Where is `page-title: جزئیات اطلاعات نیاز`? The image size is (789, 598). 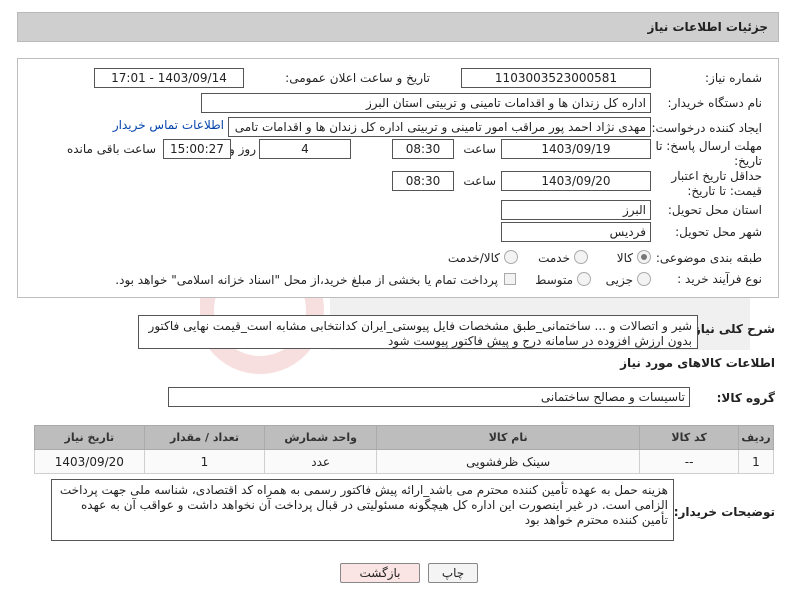
page-title: جزئیات اطلاعات نیاز is located at coordinates (707, 27).